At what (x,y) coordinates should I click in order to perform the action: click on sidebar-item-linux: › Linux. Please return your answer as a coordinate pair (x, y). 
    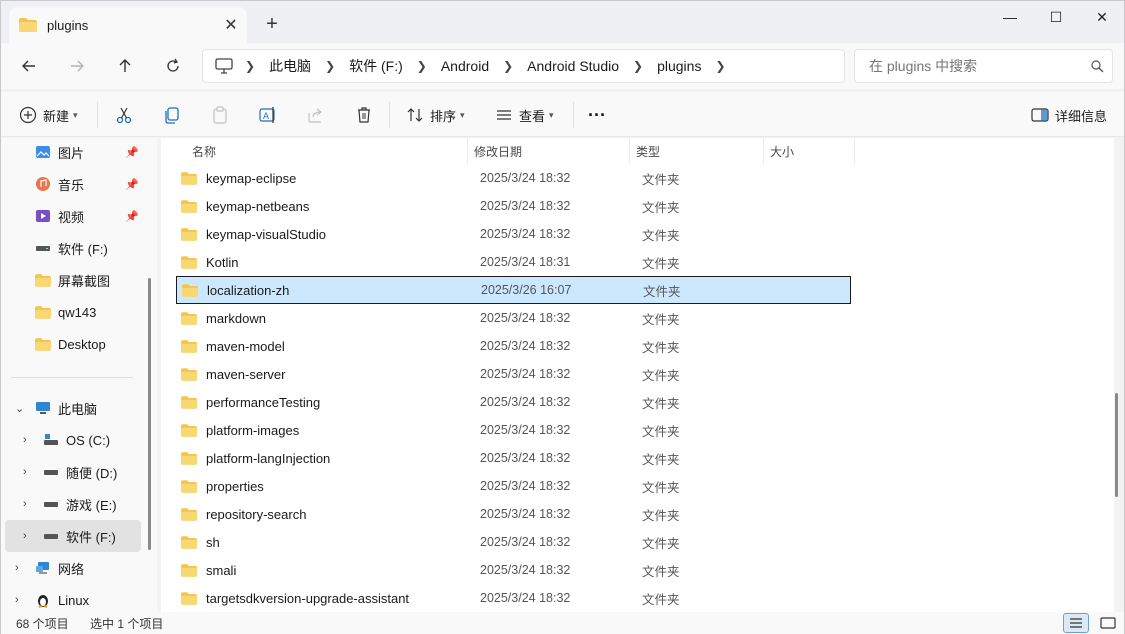
    Looking at the image, I should click on (71, 598).